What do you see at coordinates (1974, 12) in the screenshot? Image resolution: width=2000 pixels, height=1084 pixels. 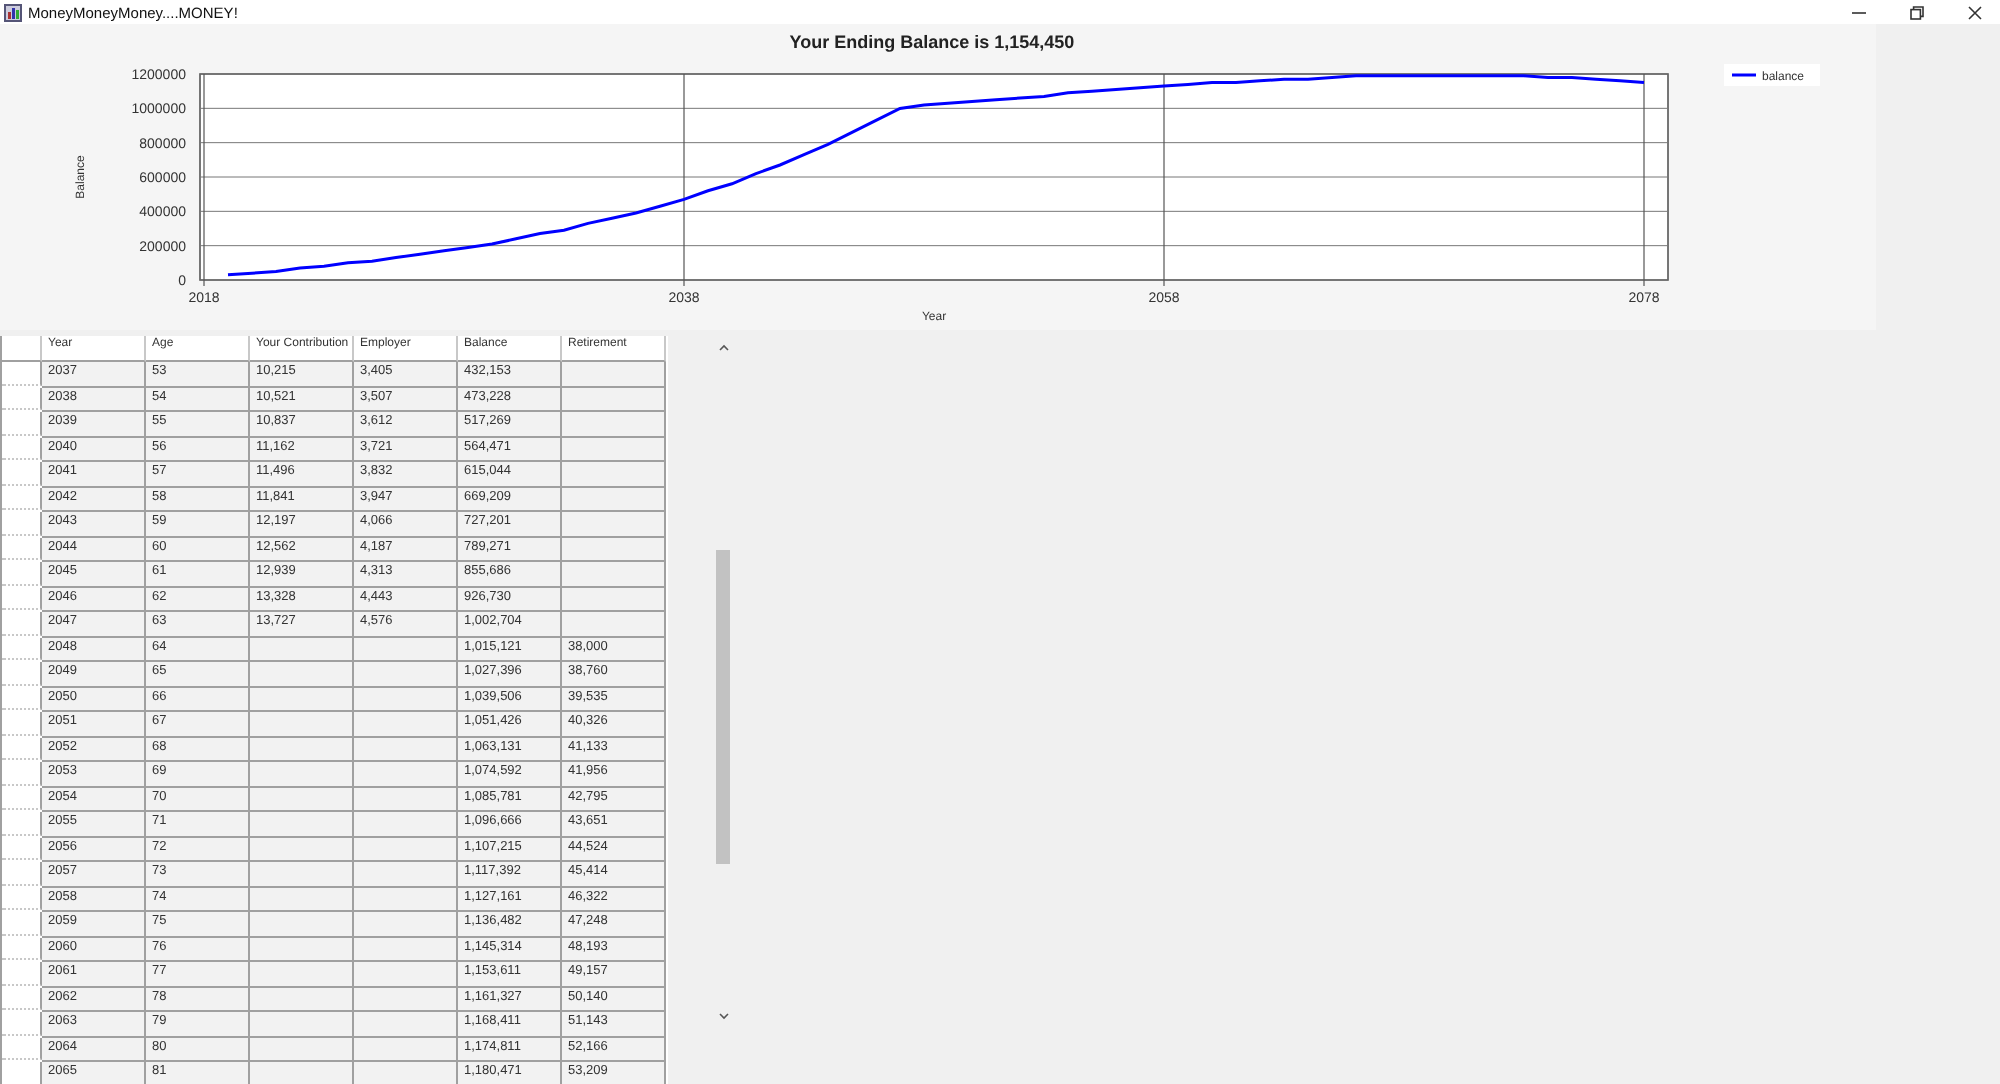 I see `close-icon` at bounding box center [1974, 12].